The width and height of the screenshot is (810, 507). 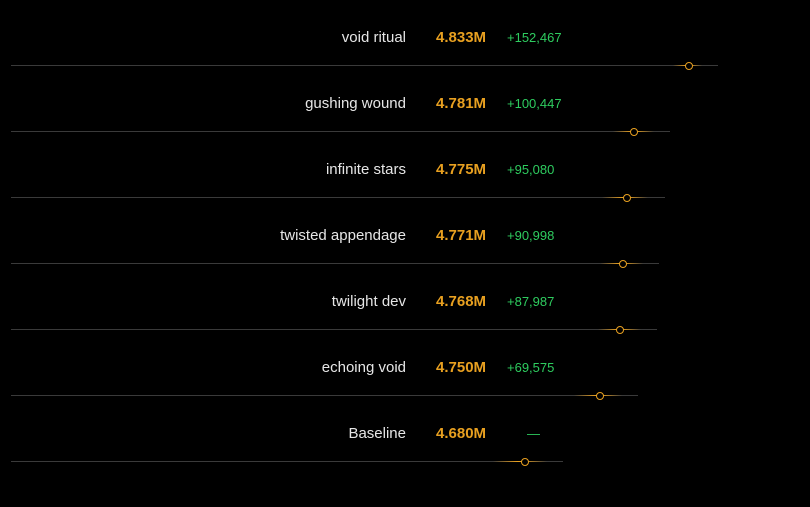 What do you see at coordinates (461, 169) in the screenshot?
I see `row-value: 4.775M` at bounding box center [461, 169].